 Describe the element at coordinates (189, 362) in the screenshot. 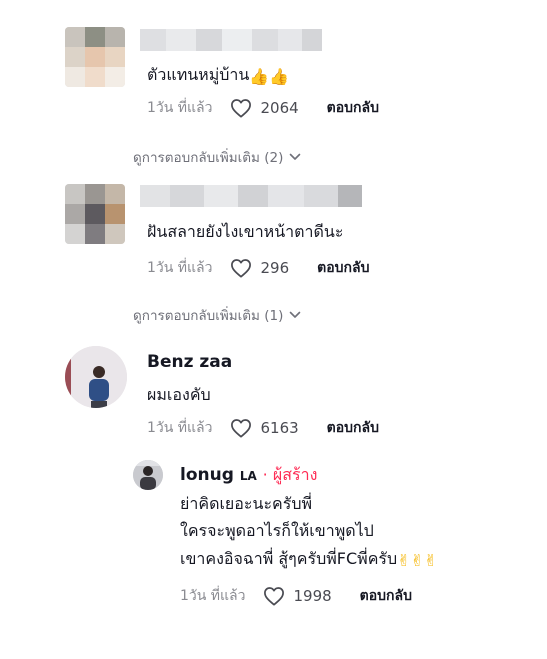

I see `comment-username: Benz zaa` at that location.